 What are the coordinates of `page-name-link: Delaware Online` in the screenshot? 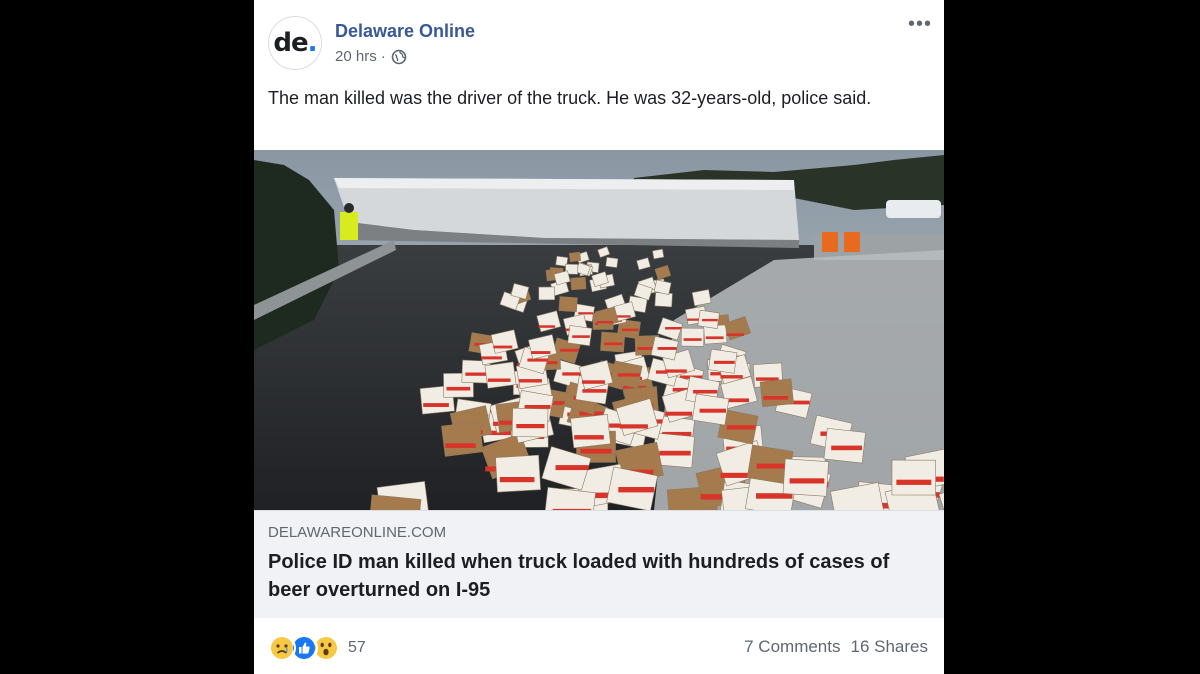 It's located at (405, 31).